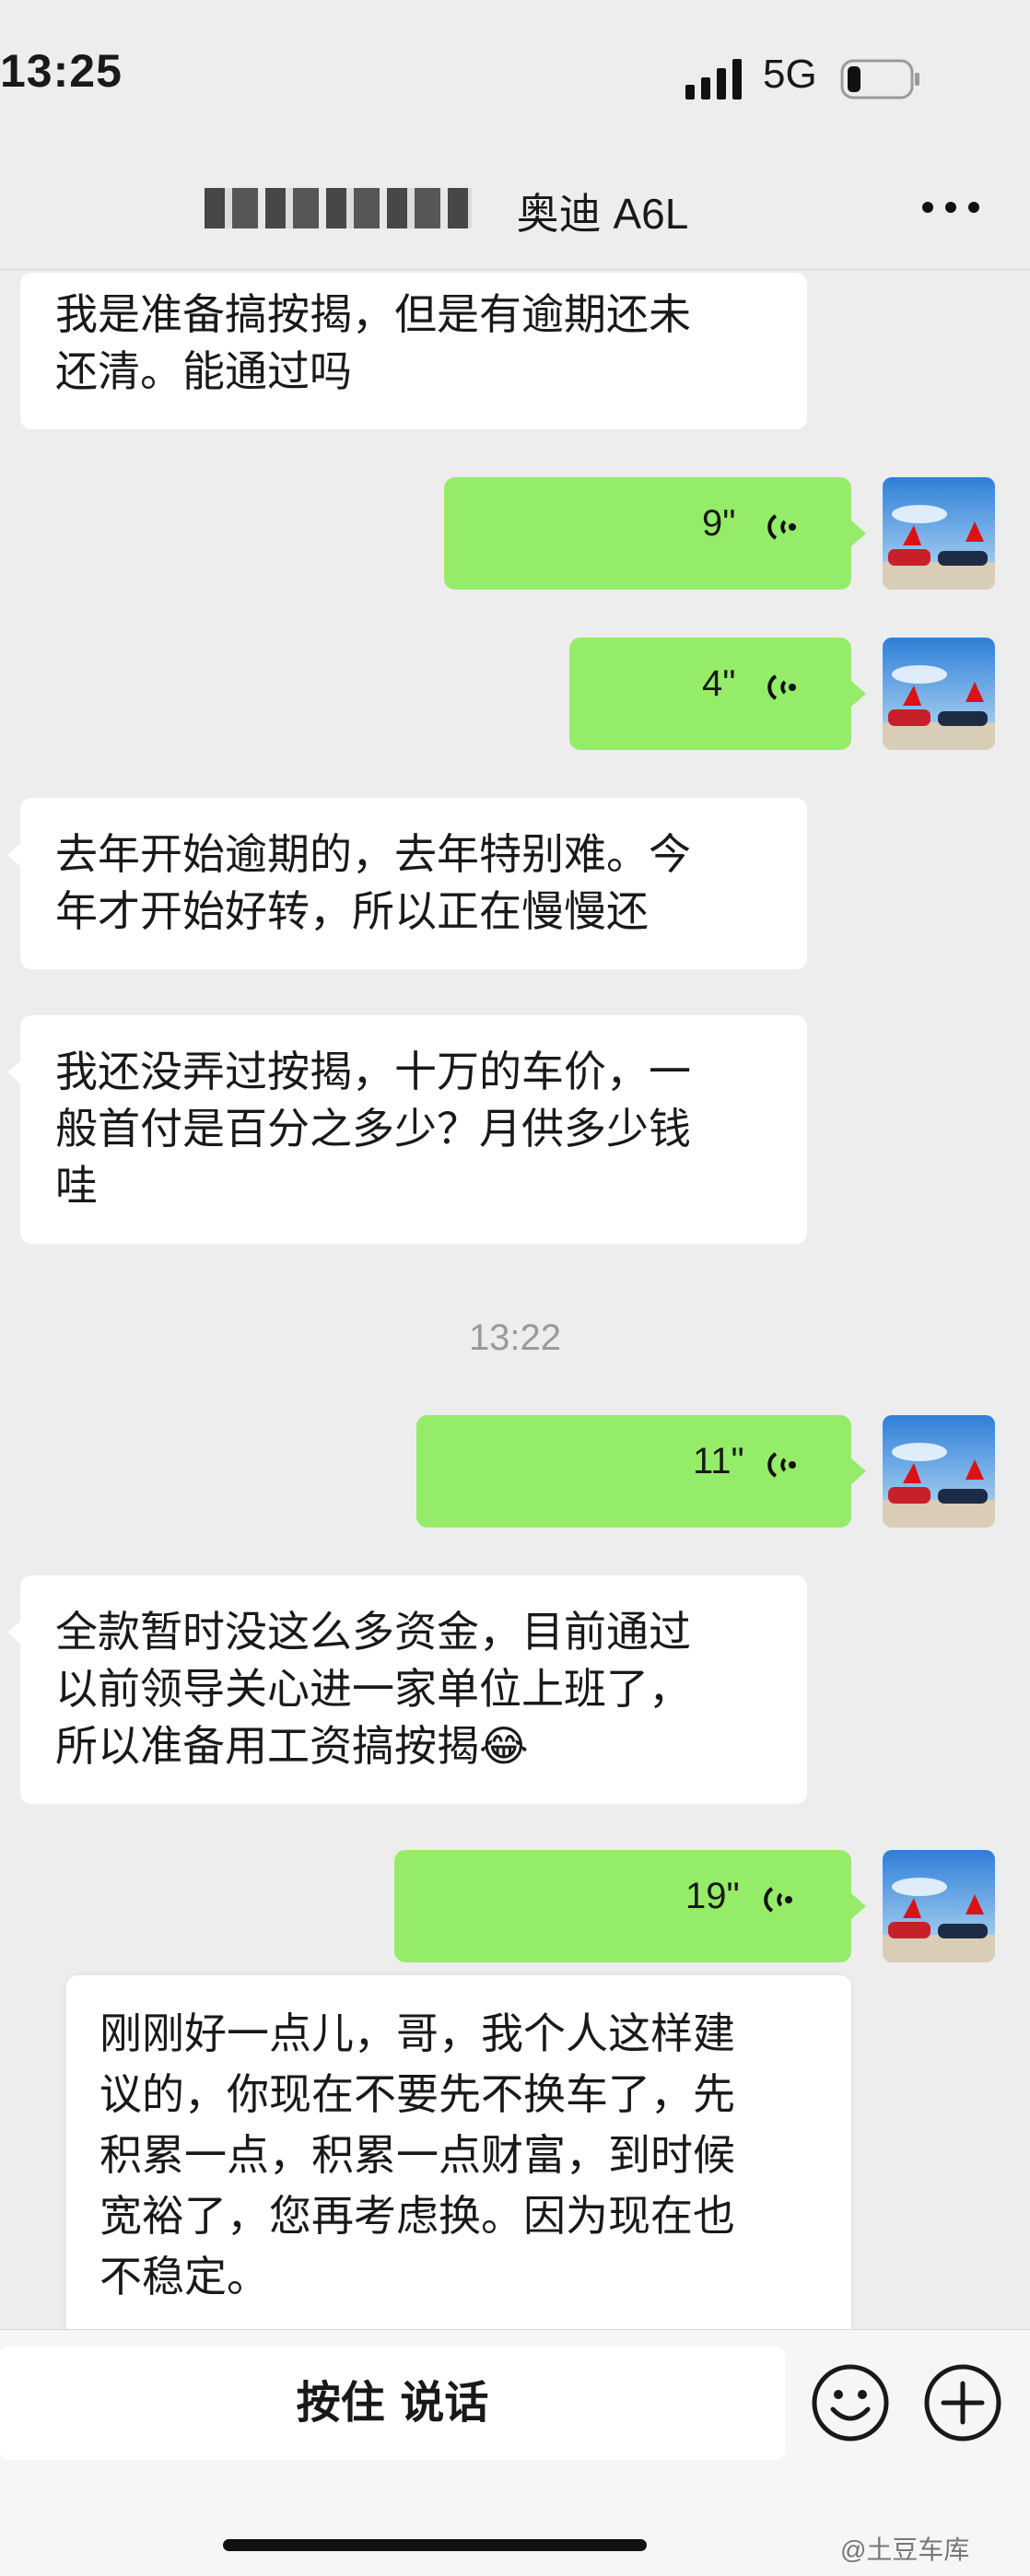 The image size is (1030, 2576). Describe the element at coordinates (373, 1632) in the screenshot. I see `message-line: 全款暂时没这么多资金，目前通过` at that location.